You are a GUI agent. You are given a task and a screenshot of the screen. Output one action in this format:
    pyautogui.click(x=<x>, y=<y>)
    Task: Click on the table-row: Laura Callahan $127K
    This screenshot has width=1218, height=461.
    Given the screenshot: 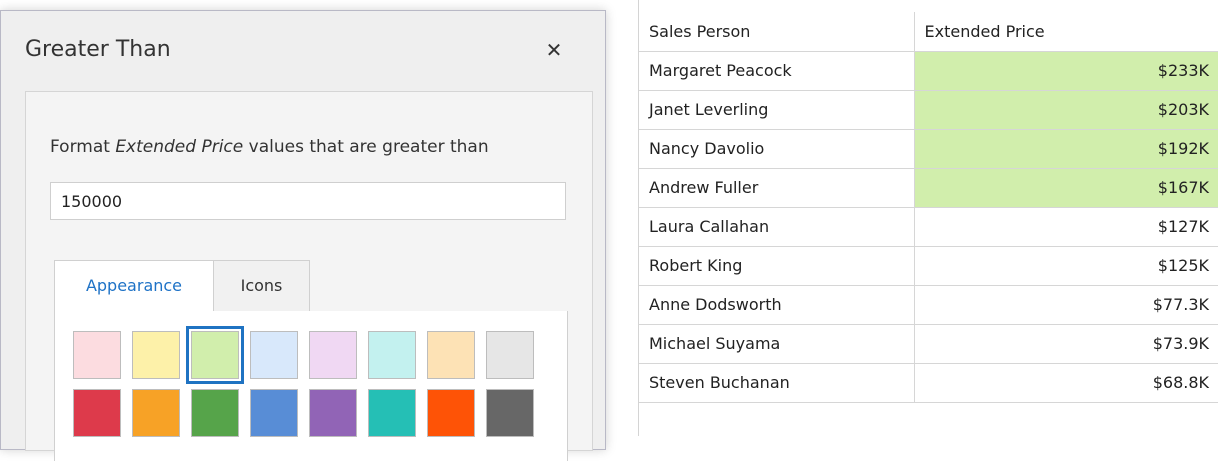 What is the action you would take?
    pyautogui.click(x=928, y=226)
    